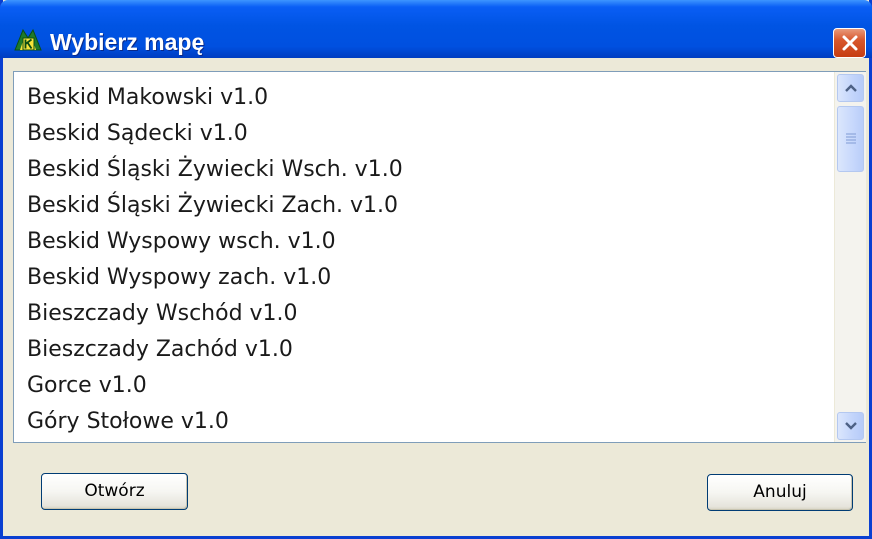  What do you see at coordinates (436, 29) in the screenshot?
I see `title-bar: Wybierz mapę` at bounding box center [436, 29].